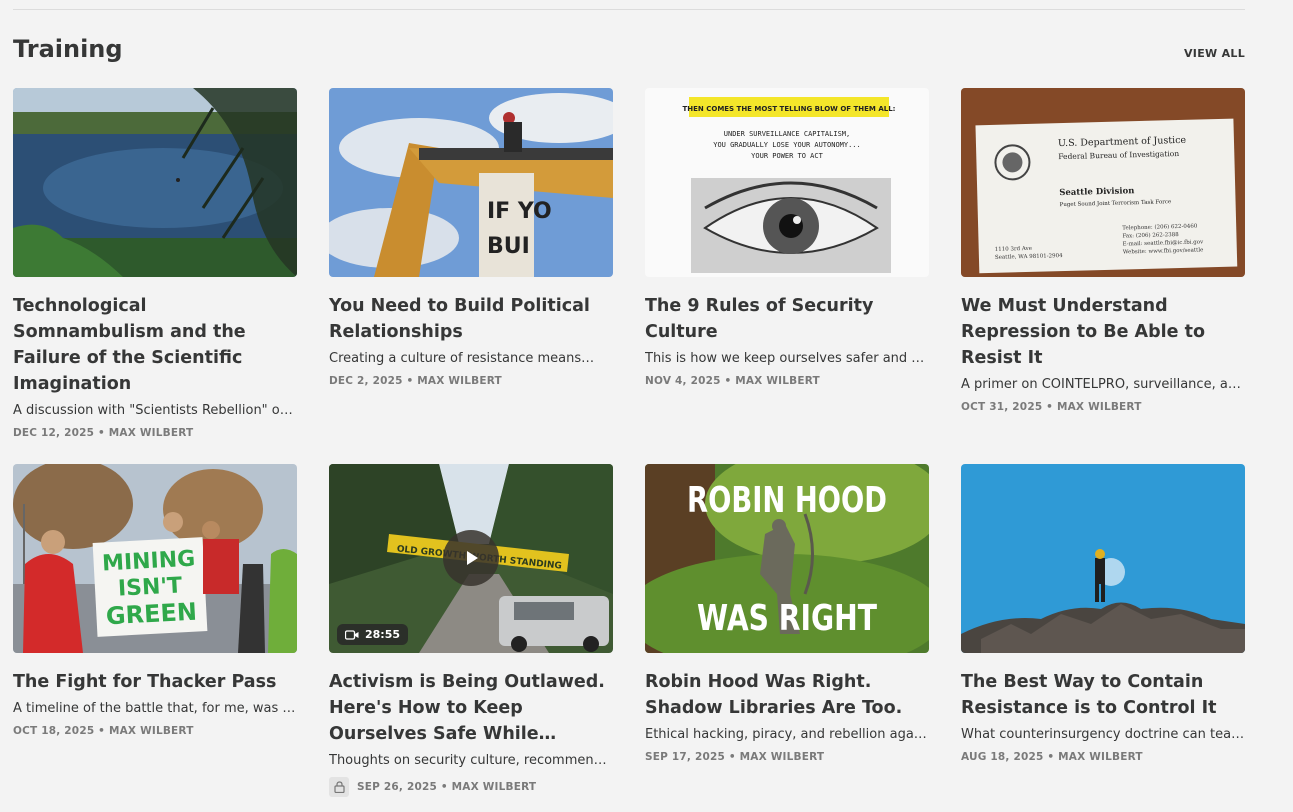 Image resolution: width=1293 pixels, height=812 pixels. What do you see at coordinates (1096, 192) in the screenshot?
I see `svg-text: Seattle Division` at bounding box center [1096, 192].